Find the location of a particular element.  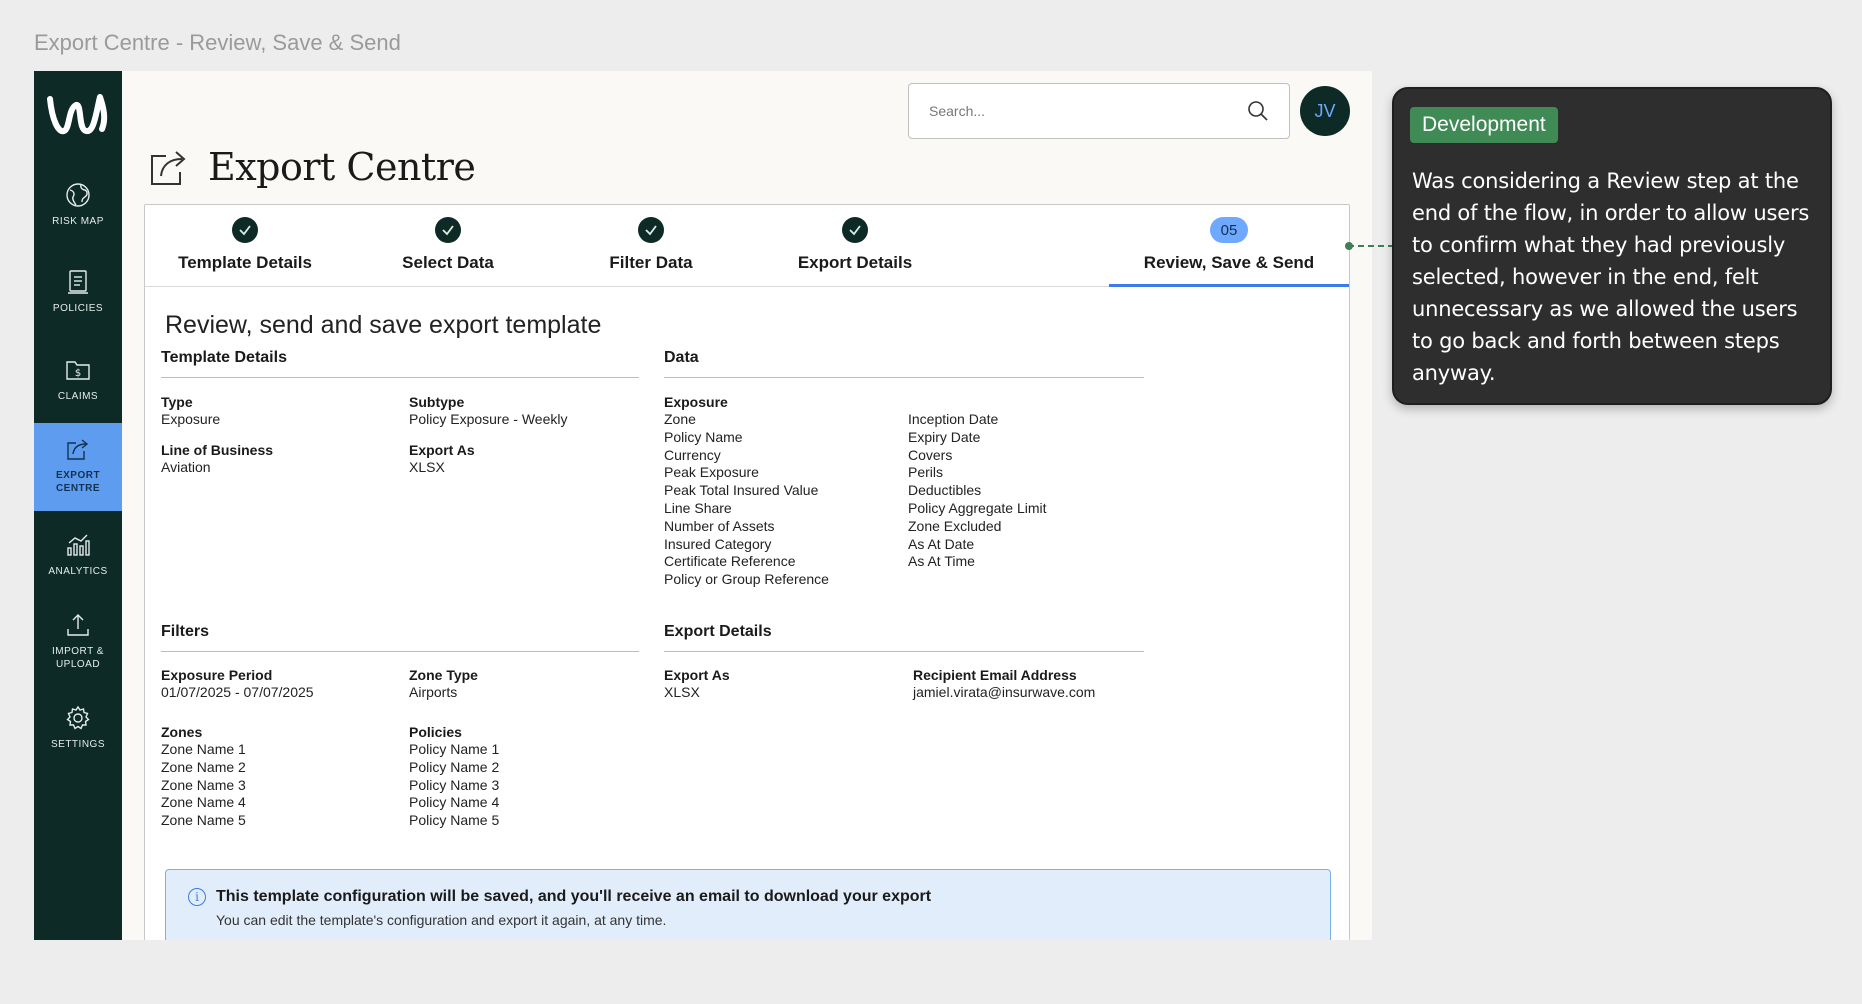

list-item: Zone Name 2 is located at coordinates (203, 766).